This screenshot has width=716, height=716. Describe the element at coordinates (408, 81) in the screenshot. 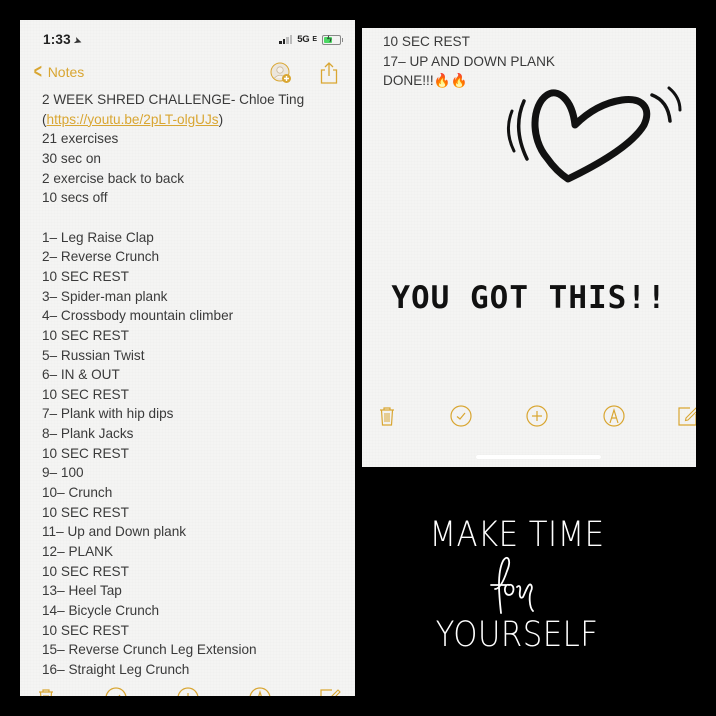

I see `done-text: DONE!!!` at that location.